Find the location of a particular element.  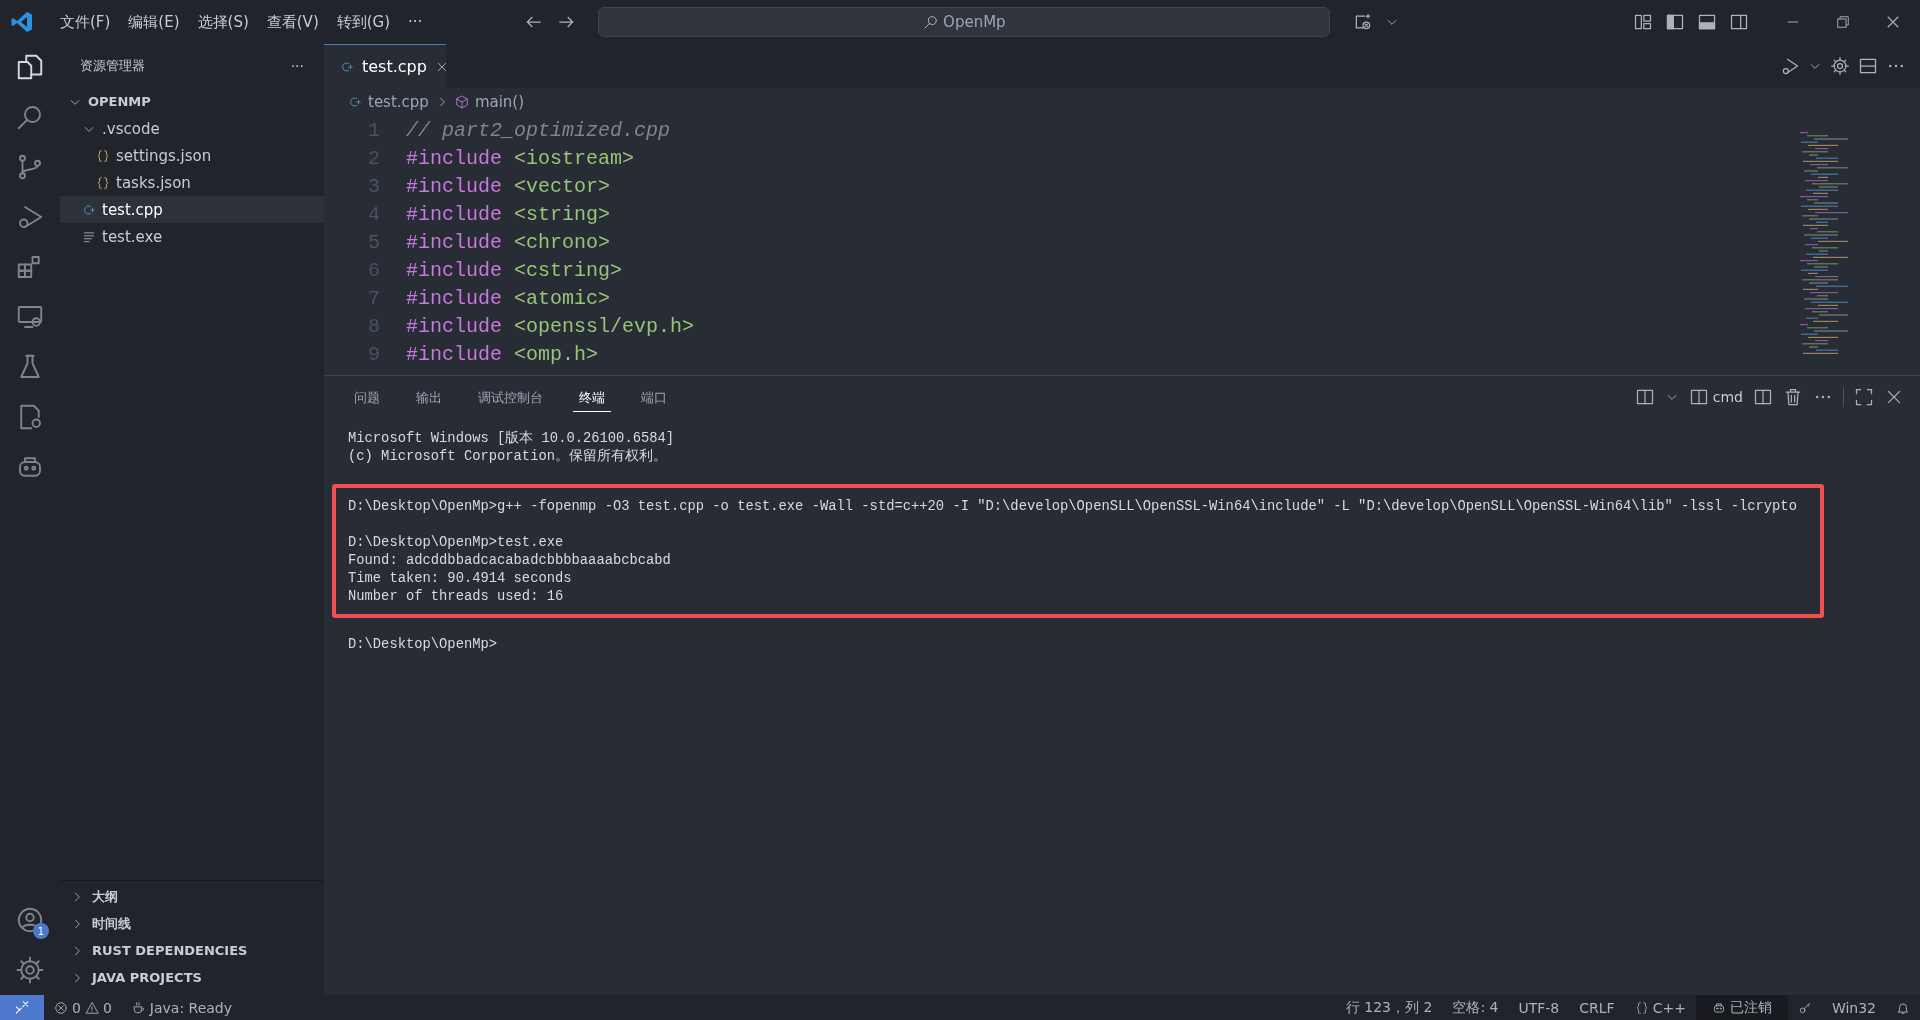

status-item: UTF-8 is located at coordinates (1539, 1007).